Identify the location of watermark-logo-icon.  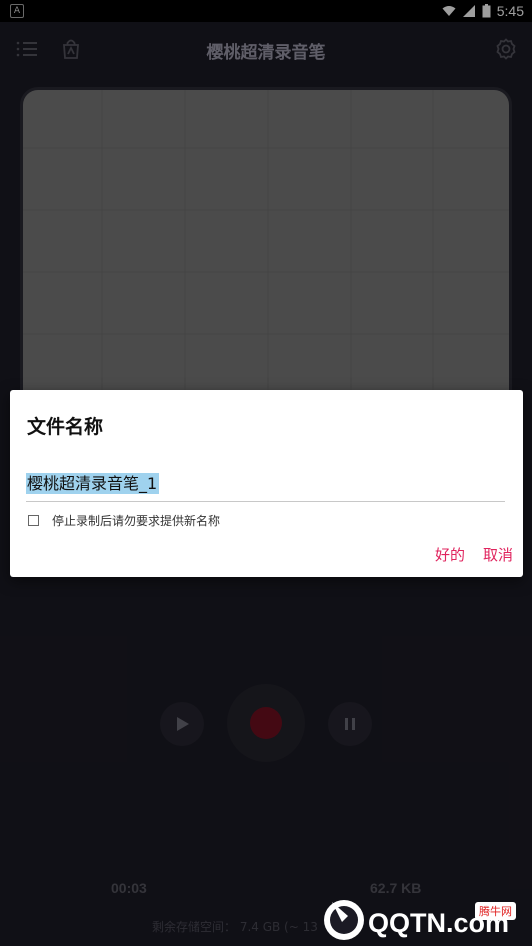
(344, 920).